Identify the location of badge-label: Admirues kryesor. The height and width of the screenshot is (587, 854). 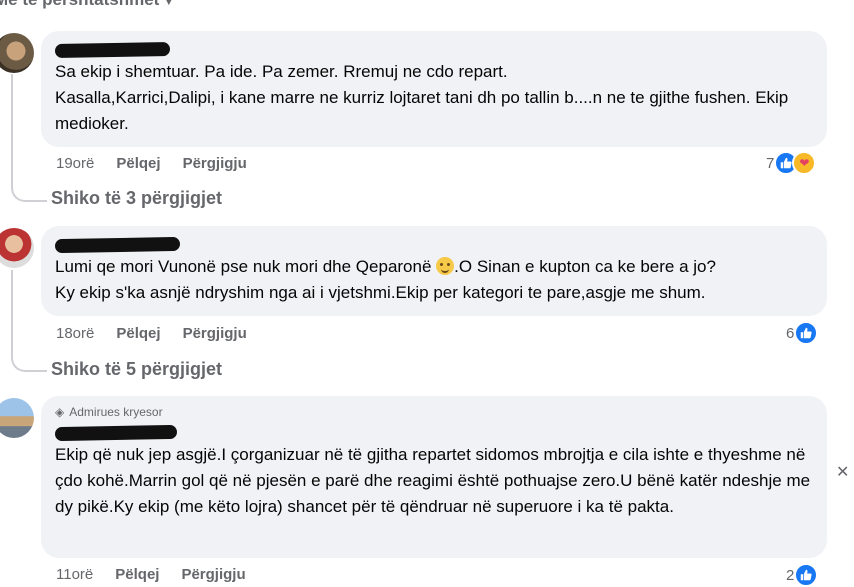
(116, 412).